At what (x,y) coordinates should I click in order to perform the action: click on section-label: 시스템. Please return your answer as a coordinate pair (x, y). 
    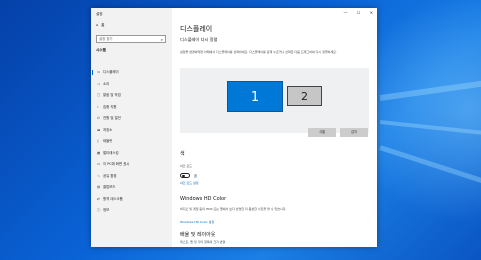
    Looking at the image, I should click on (101, 50).